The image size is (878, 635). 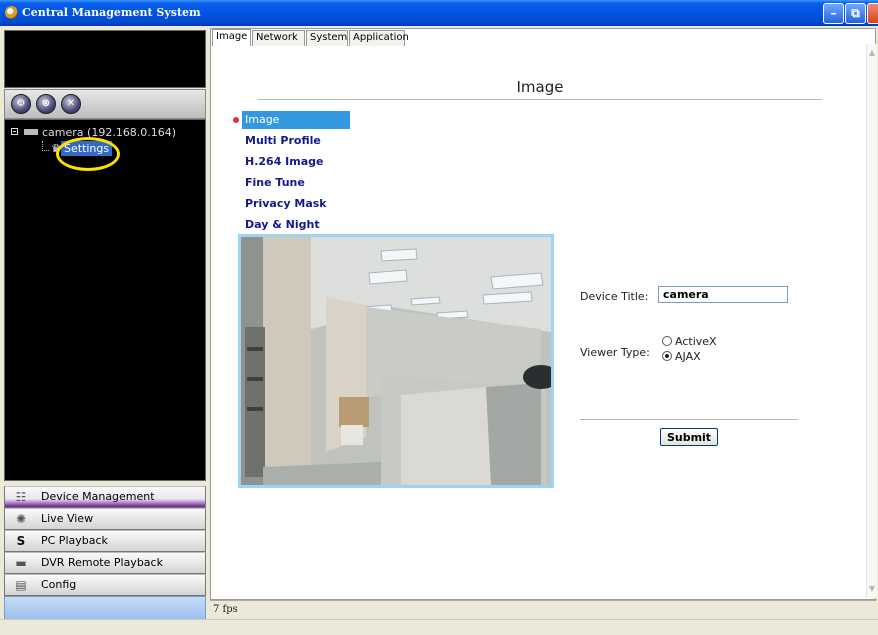 What do you see at coordinates (688, 356) in the screenshot?
I see `viewer-option-label: AJAX` at bounding box center [688, 356].